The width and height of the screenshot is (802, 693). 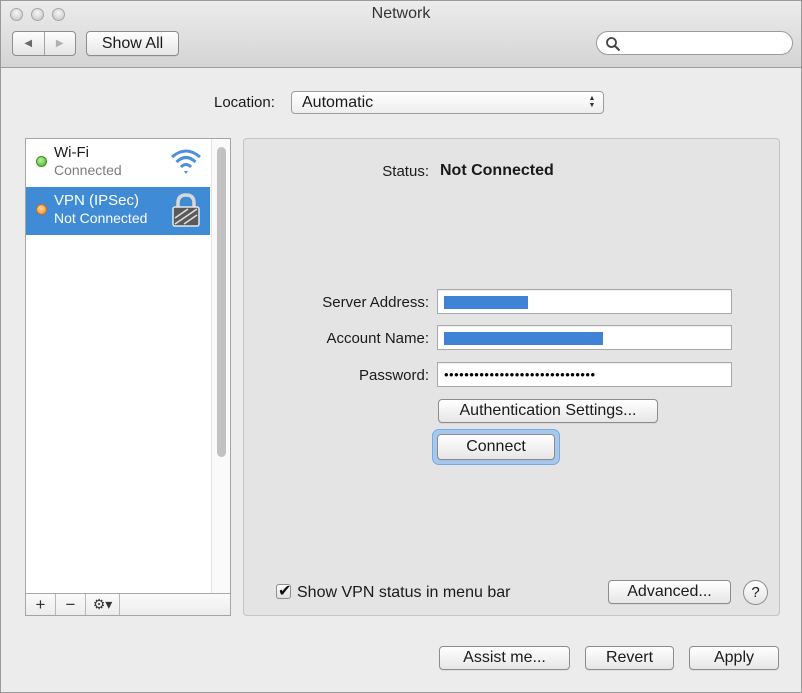 I want to click on gear-icon: ⚙▾, so click(x=103, y=604).